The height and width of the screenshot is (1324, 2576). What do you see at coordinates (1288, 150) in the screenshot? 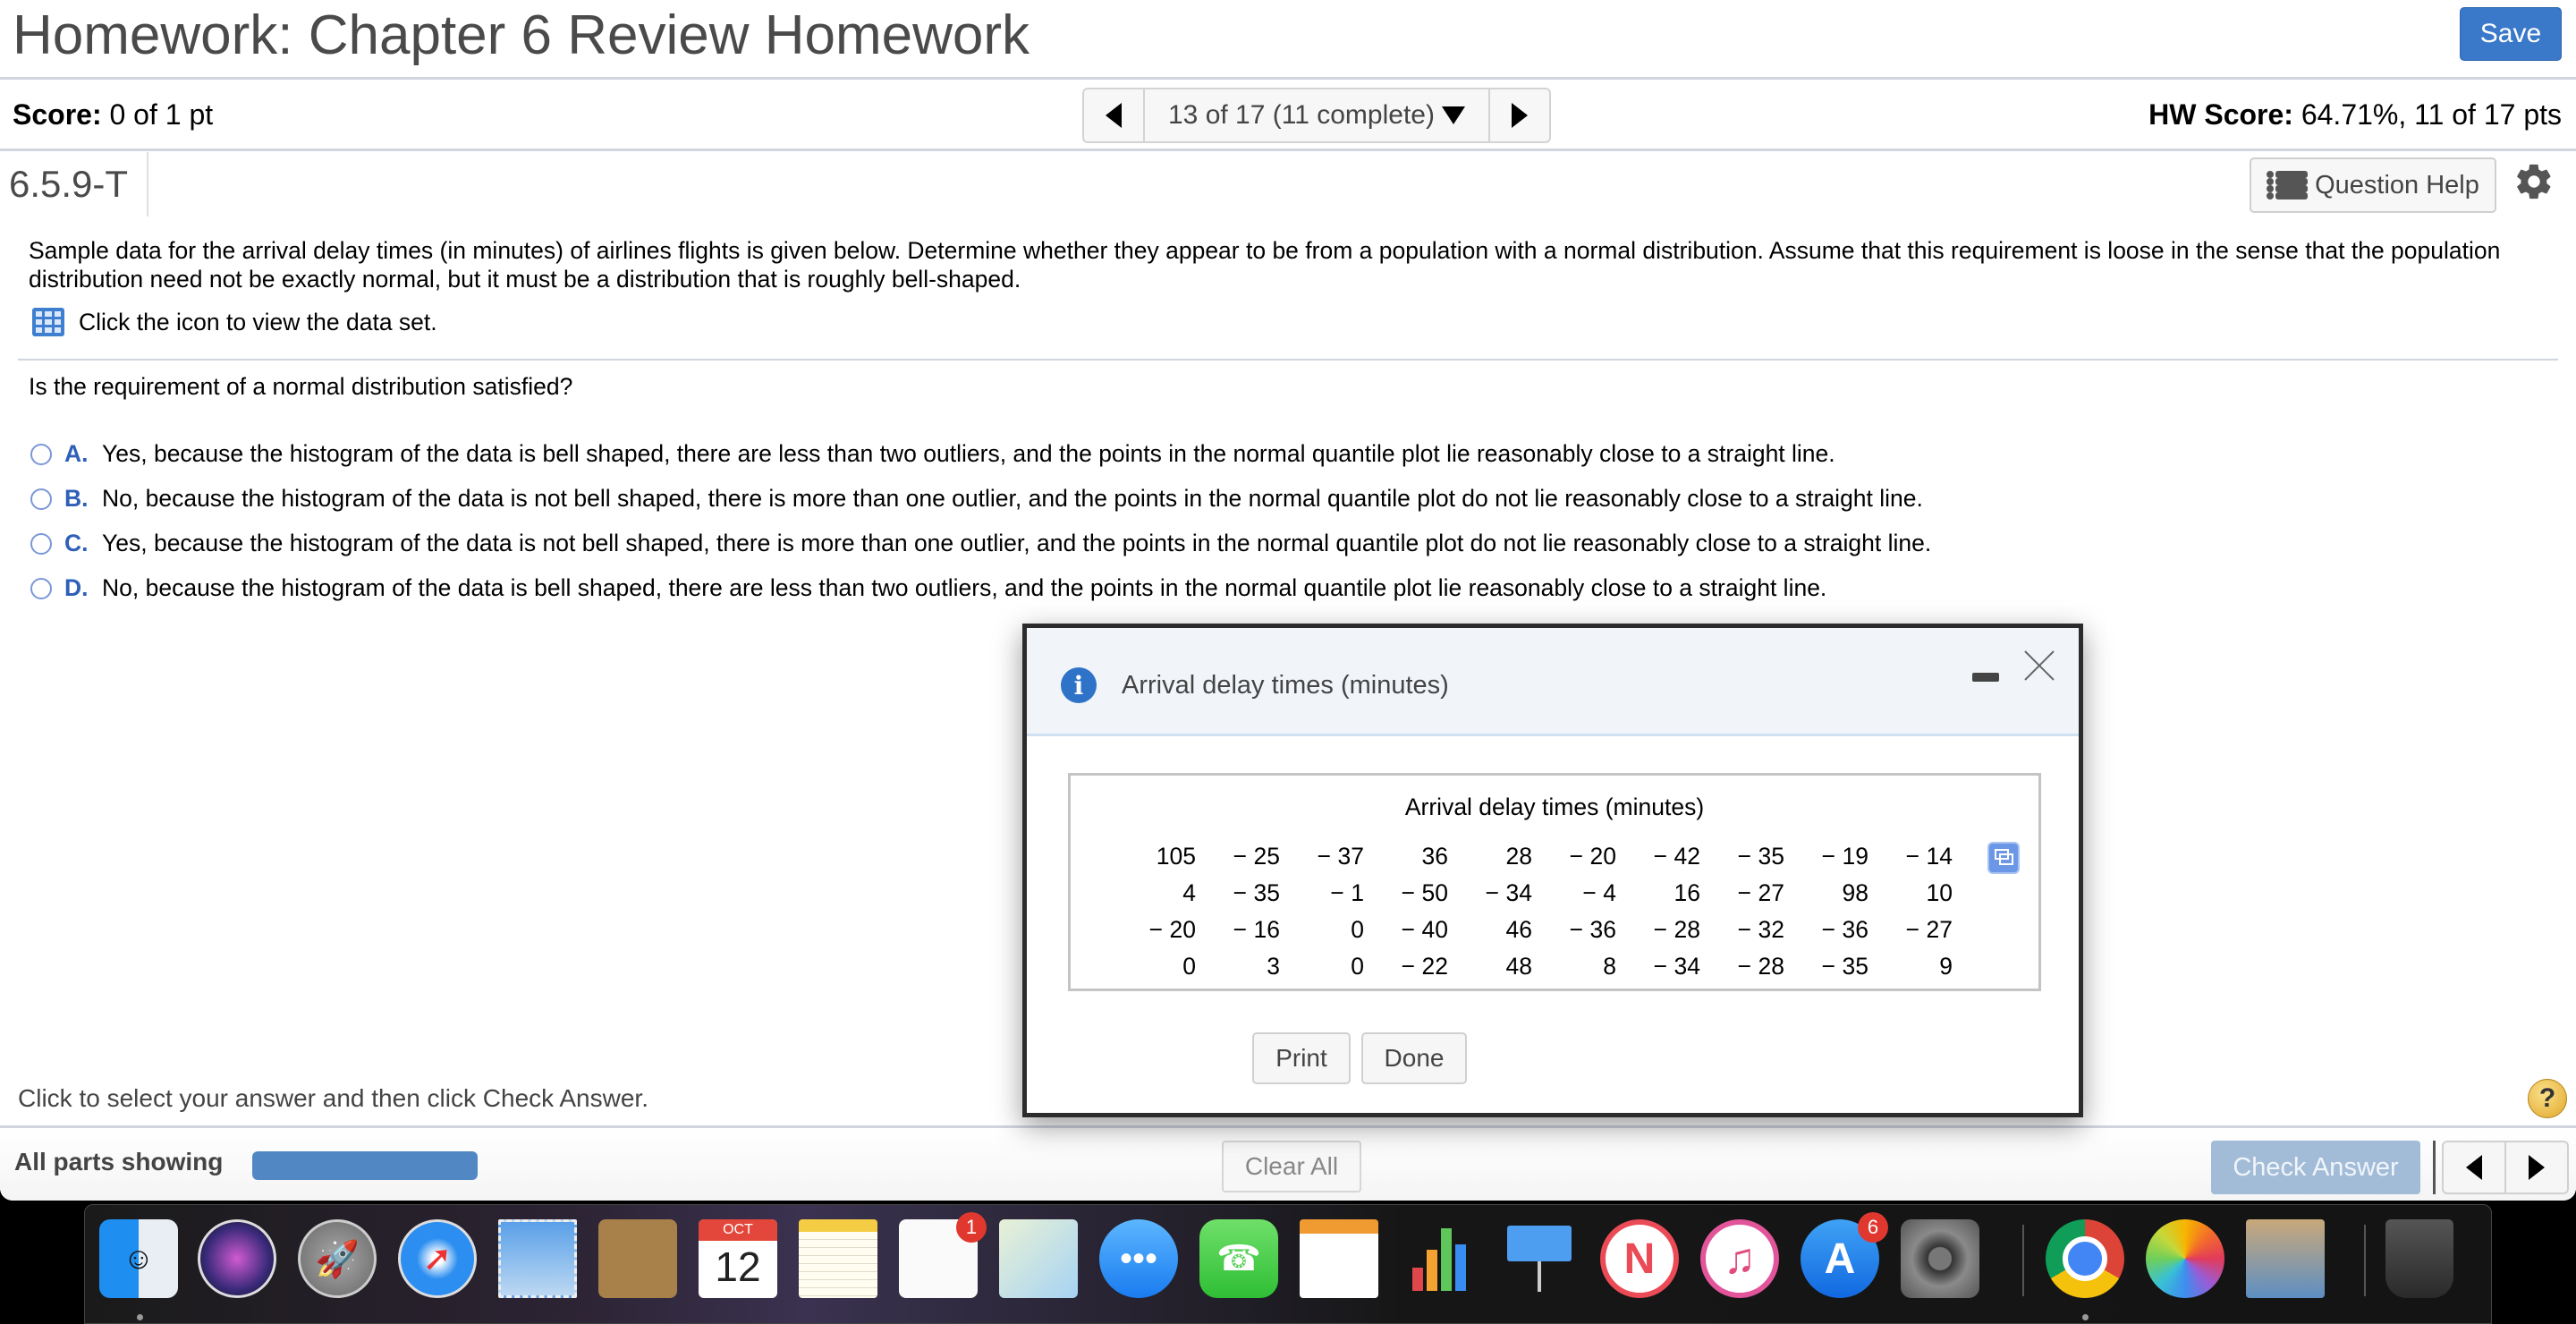
I see `divider` at bounding box center [1288, 150].